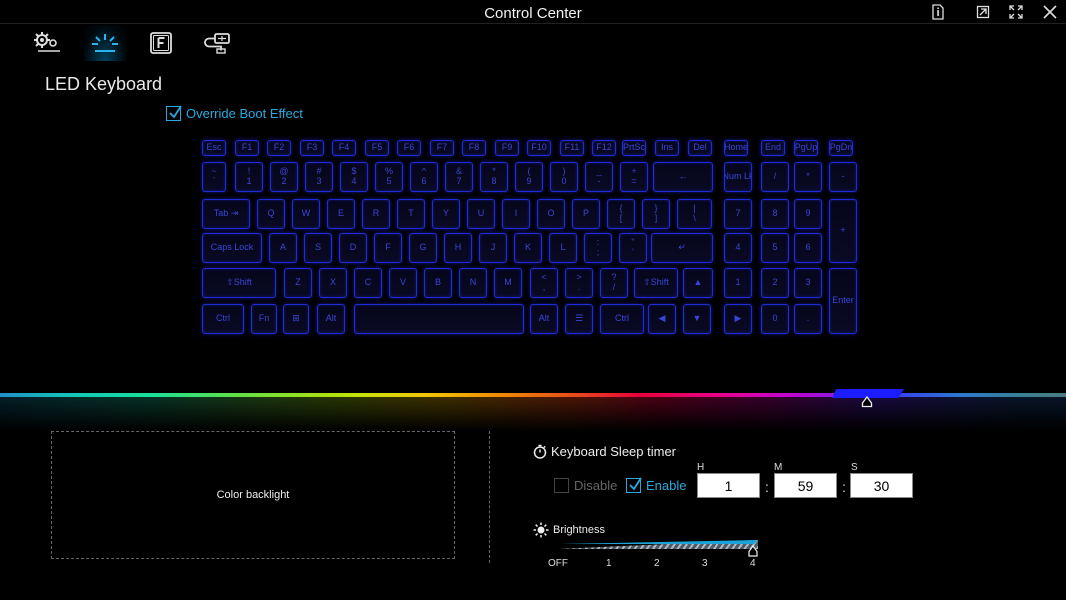 Image resolution: width=1066 pixels, height=600 pixels. Describe the element at coordinates (983, 12) in the screenshot. I see `restore-button` at that location.